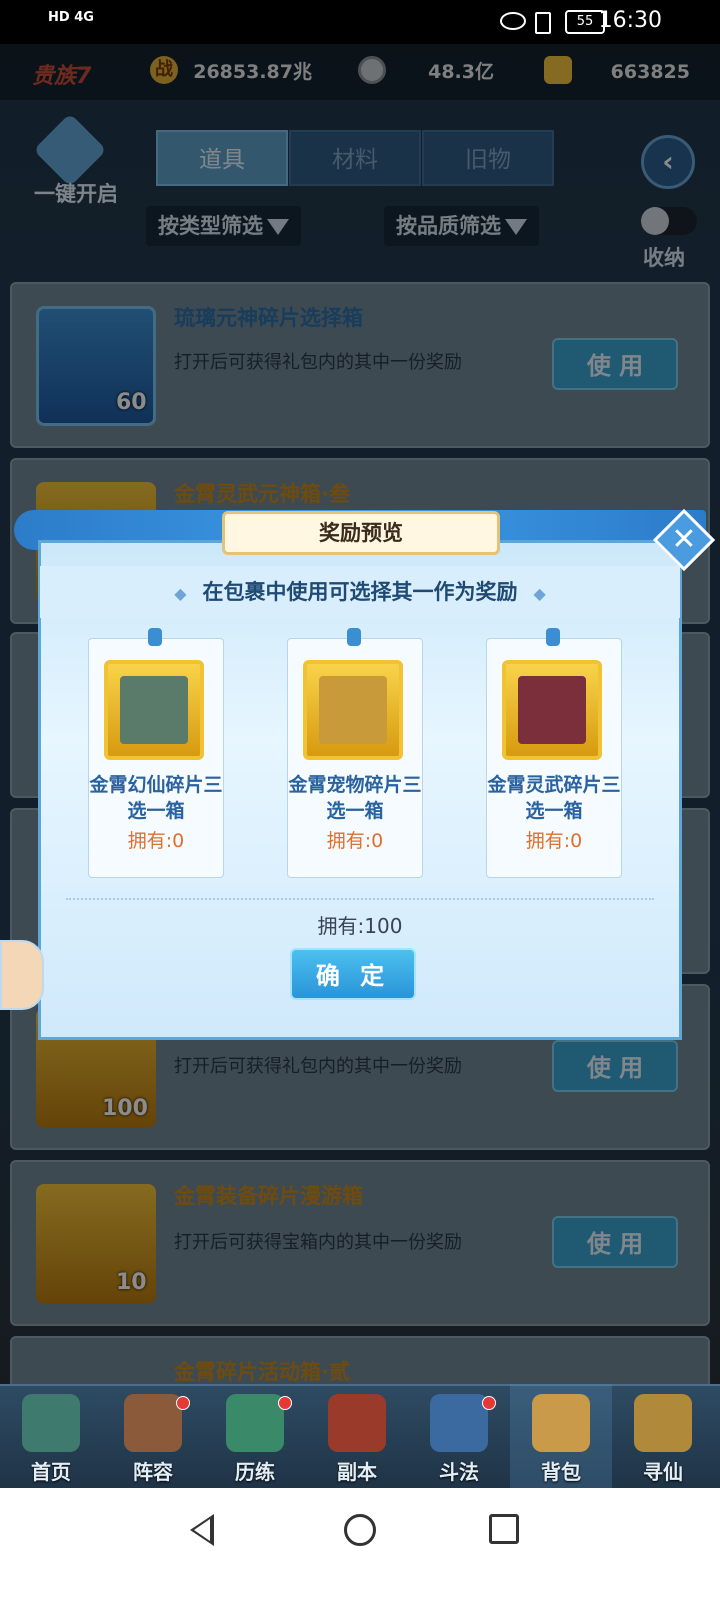  Describe the element at coordinates (543, 23) in the screenshot. I see `vibrate-icon` at that location.